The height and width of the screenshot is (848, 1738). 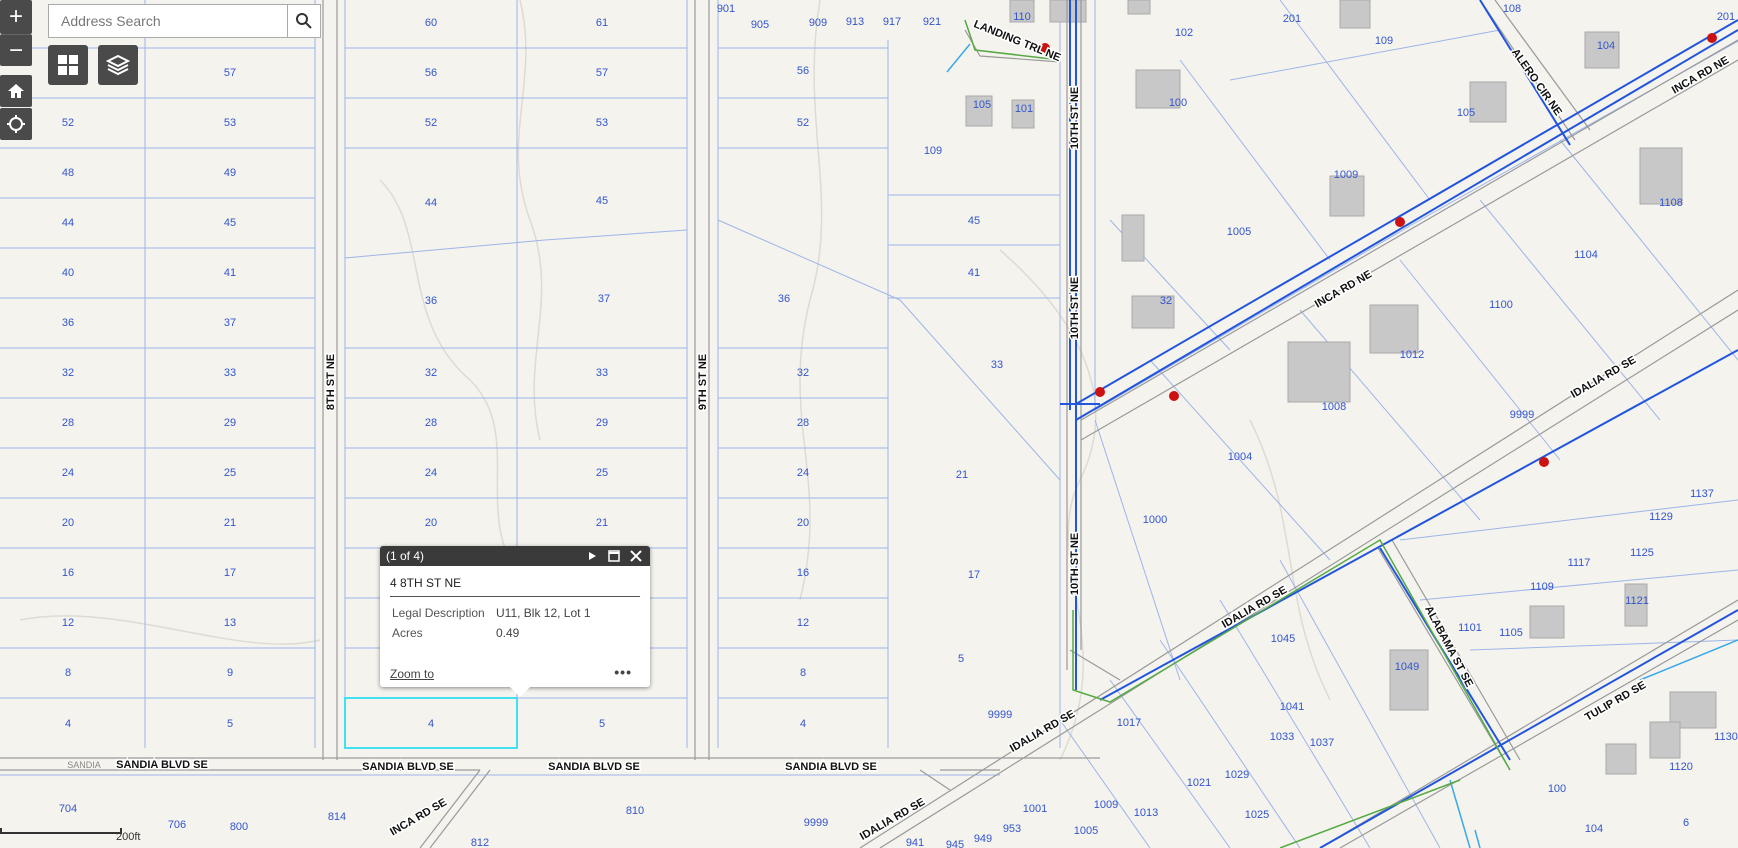 I want to click on lot-label: 5, so click(x=230, y=724).